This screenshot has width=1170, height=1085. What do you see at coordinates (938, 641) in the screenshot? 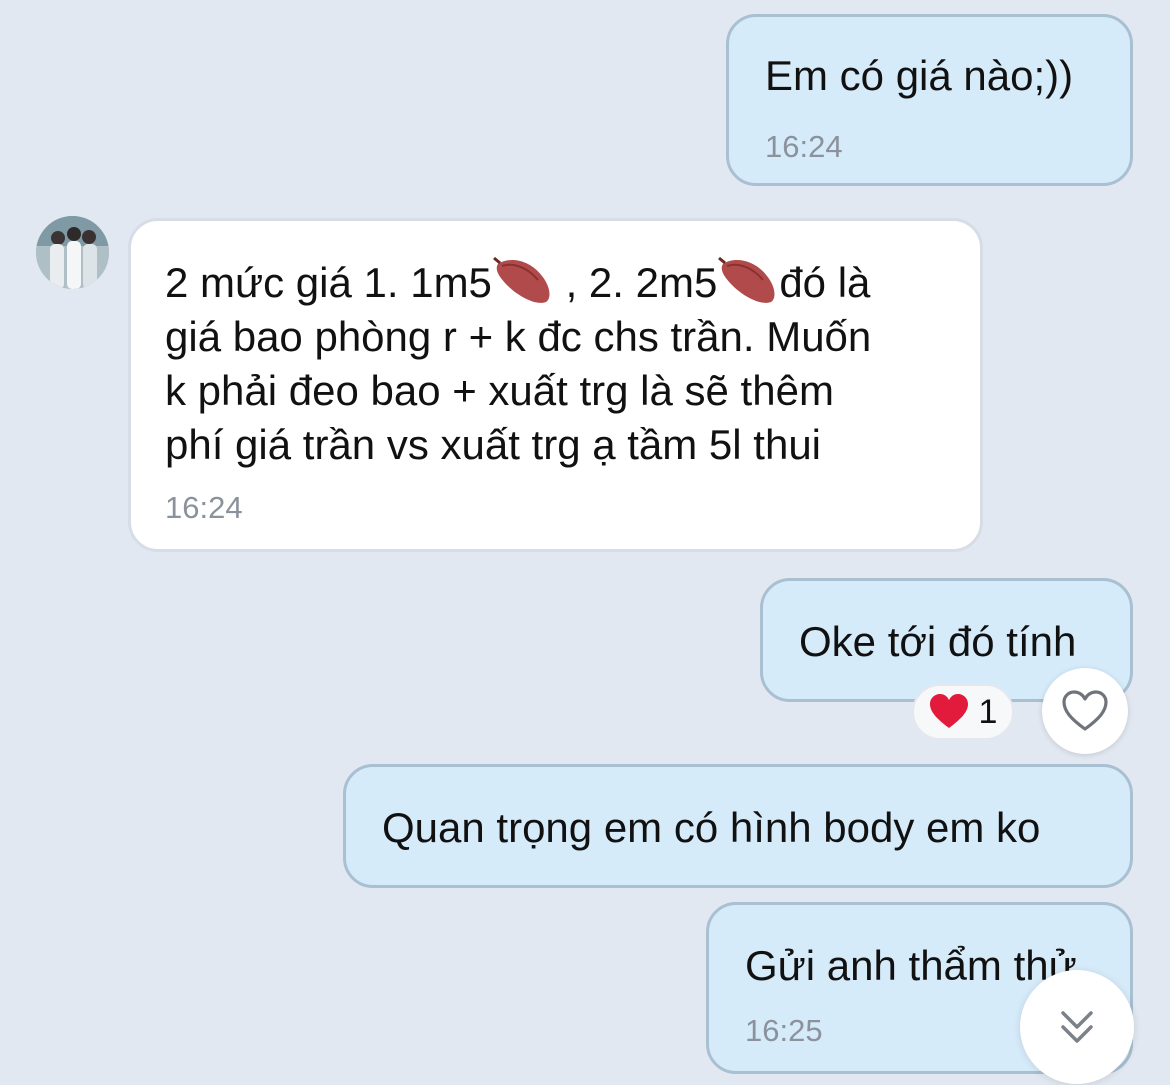
I see `message-text: Oke tới đó tính` at bounding box center [938, 641].